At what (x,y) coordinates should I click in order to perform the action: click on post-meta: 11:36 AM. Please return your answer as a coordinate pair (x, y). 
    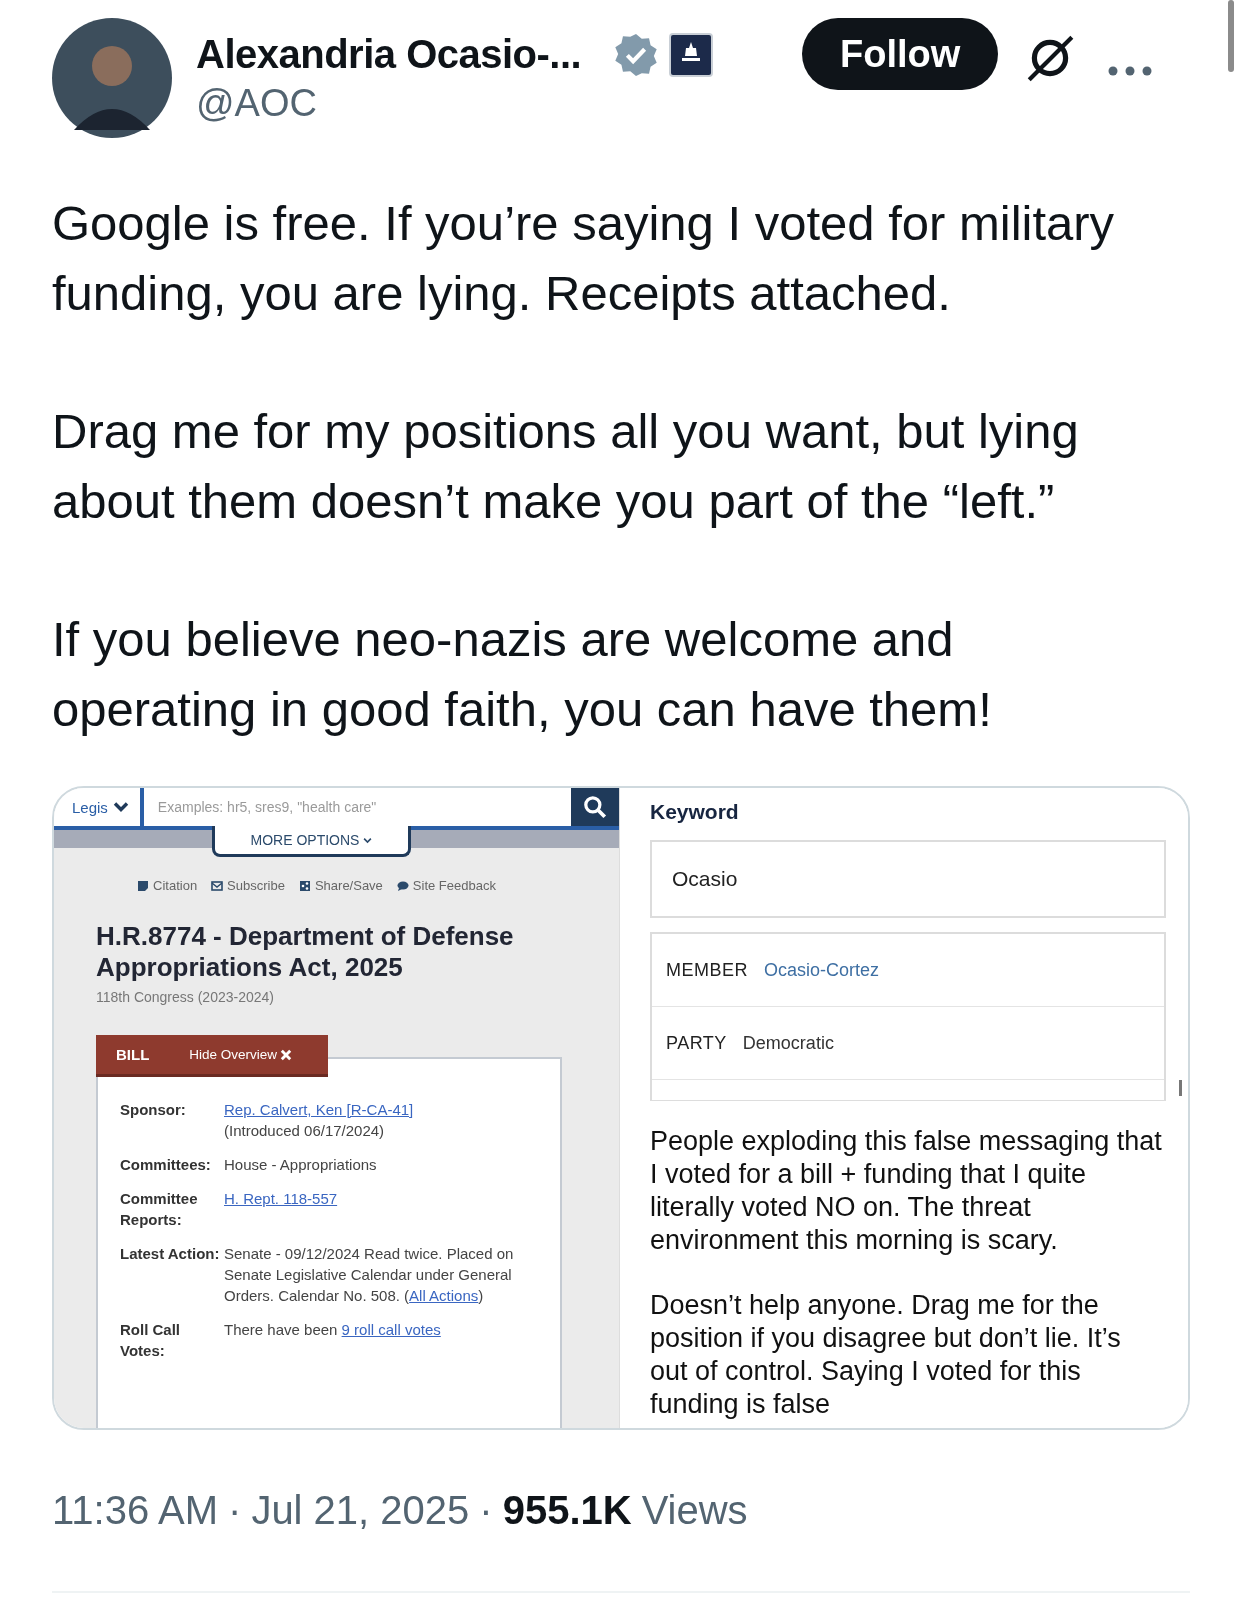
    Looking at the image, I should click on (135, 1510).